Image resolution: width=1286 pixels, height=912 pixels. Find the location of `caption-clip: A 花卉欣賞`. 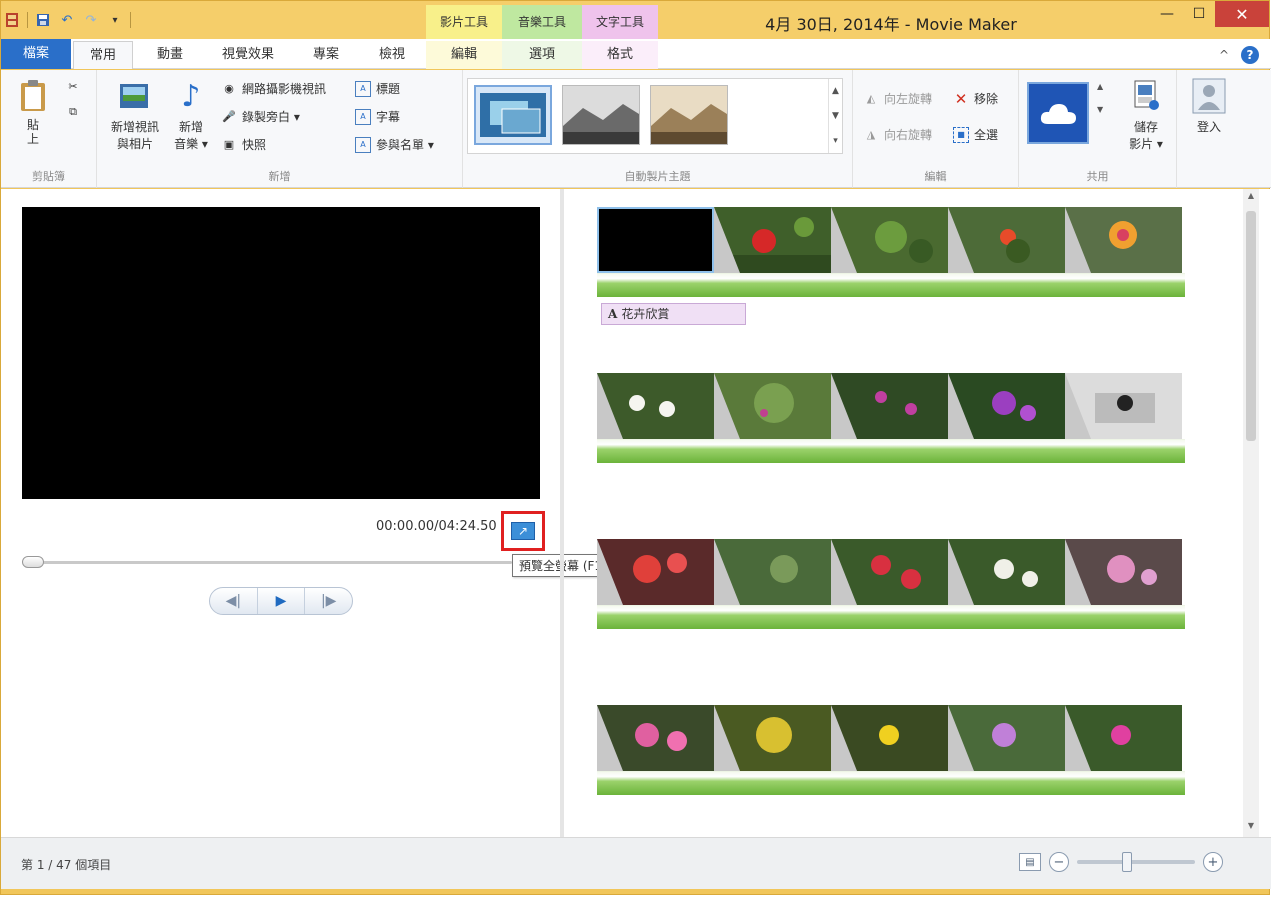

caption-clip: A 花卉欣賞 is located at coordinates (673, 314).